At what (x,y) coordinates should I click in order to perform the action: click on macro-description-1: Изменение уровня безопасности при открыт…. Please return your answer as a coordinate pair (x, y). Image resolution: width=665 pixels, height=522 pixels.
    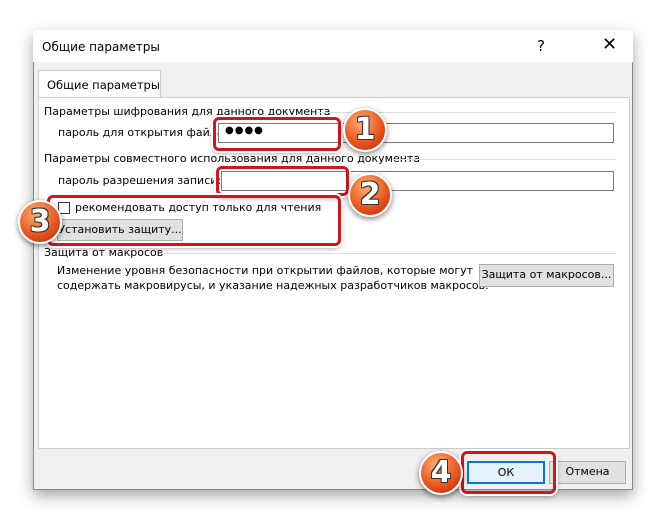
    Looking at the image, I should click on (265, 270).